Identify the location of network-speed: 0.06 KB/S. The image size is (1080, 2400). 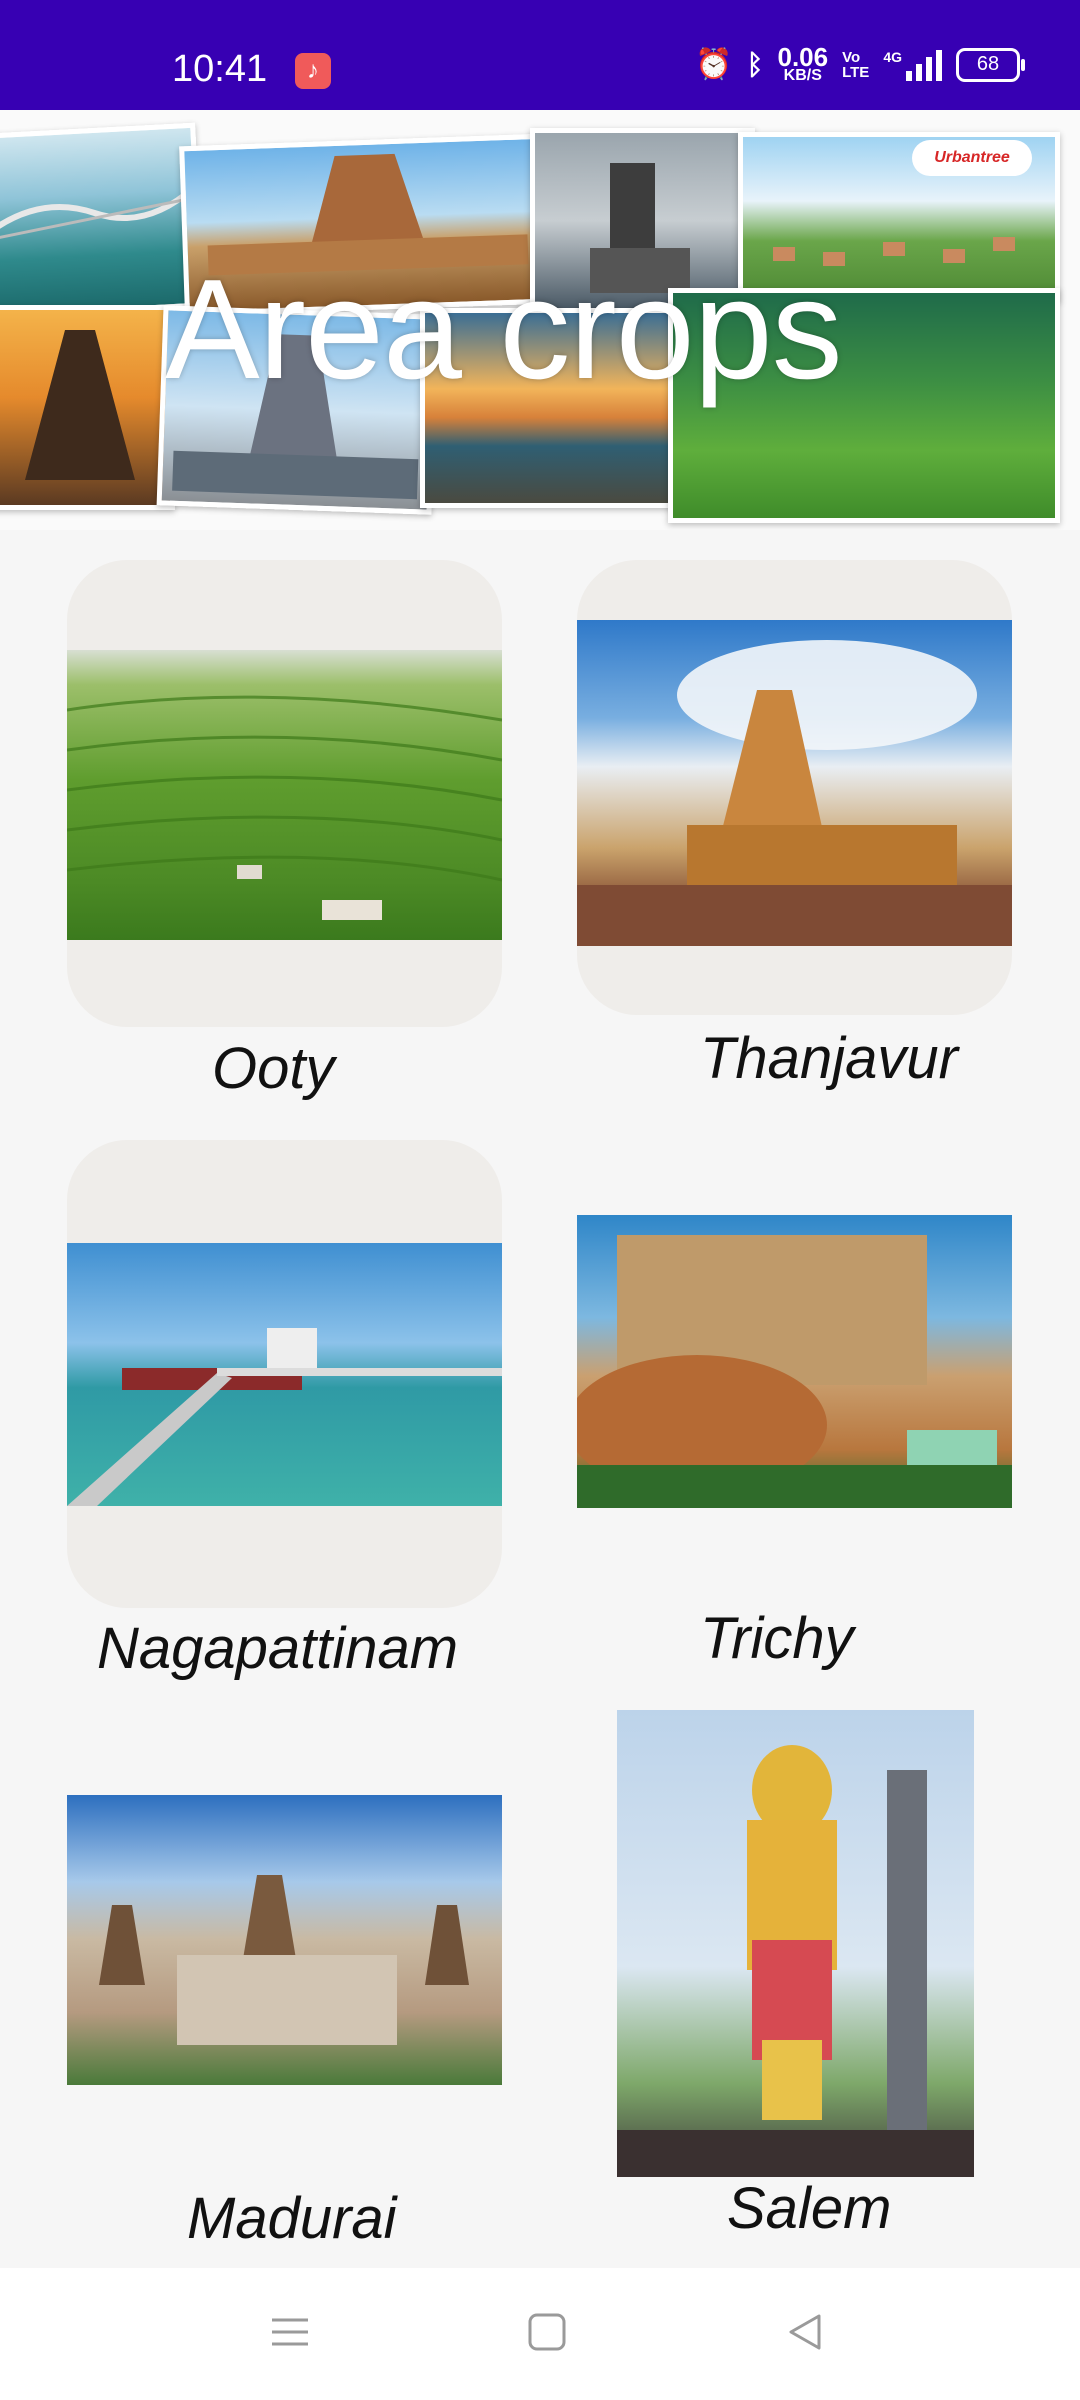
(803, 63).